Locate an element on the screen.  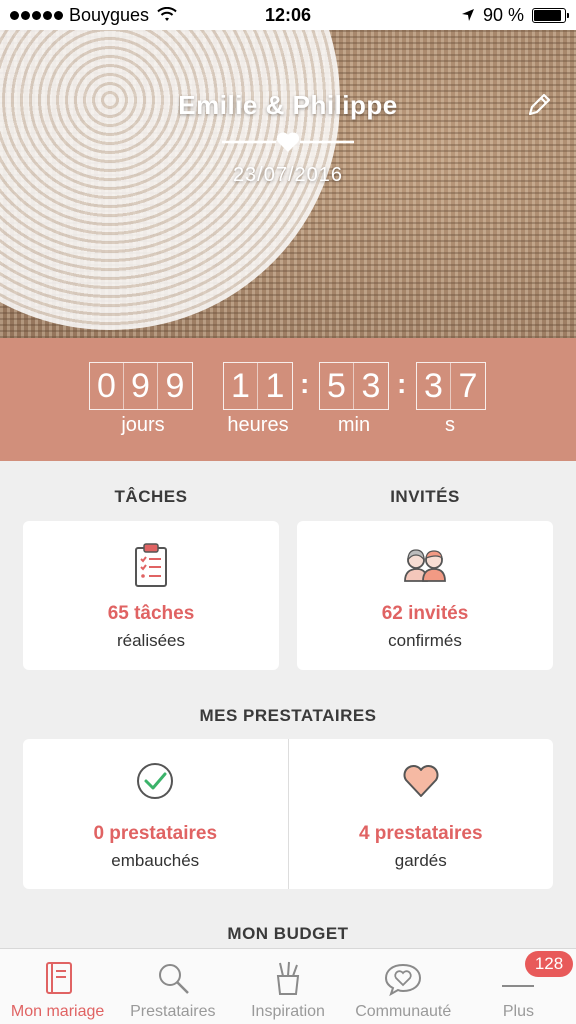
status-left: Bouygues is located at coordinates (93, 15).